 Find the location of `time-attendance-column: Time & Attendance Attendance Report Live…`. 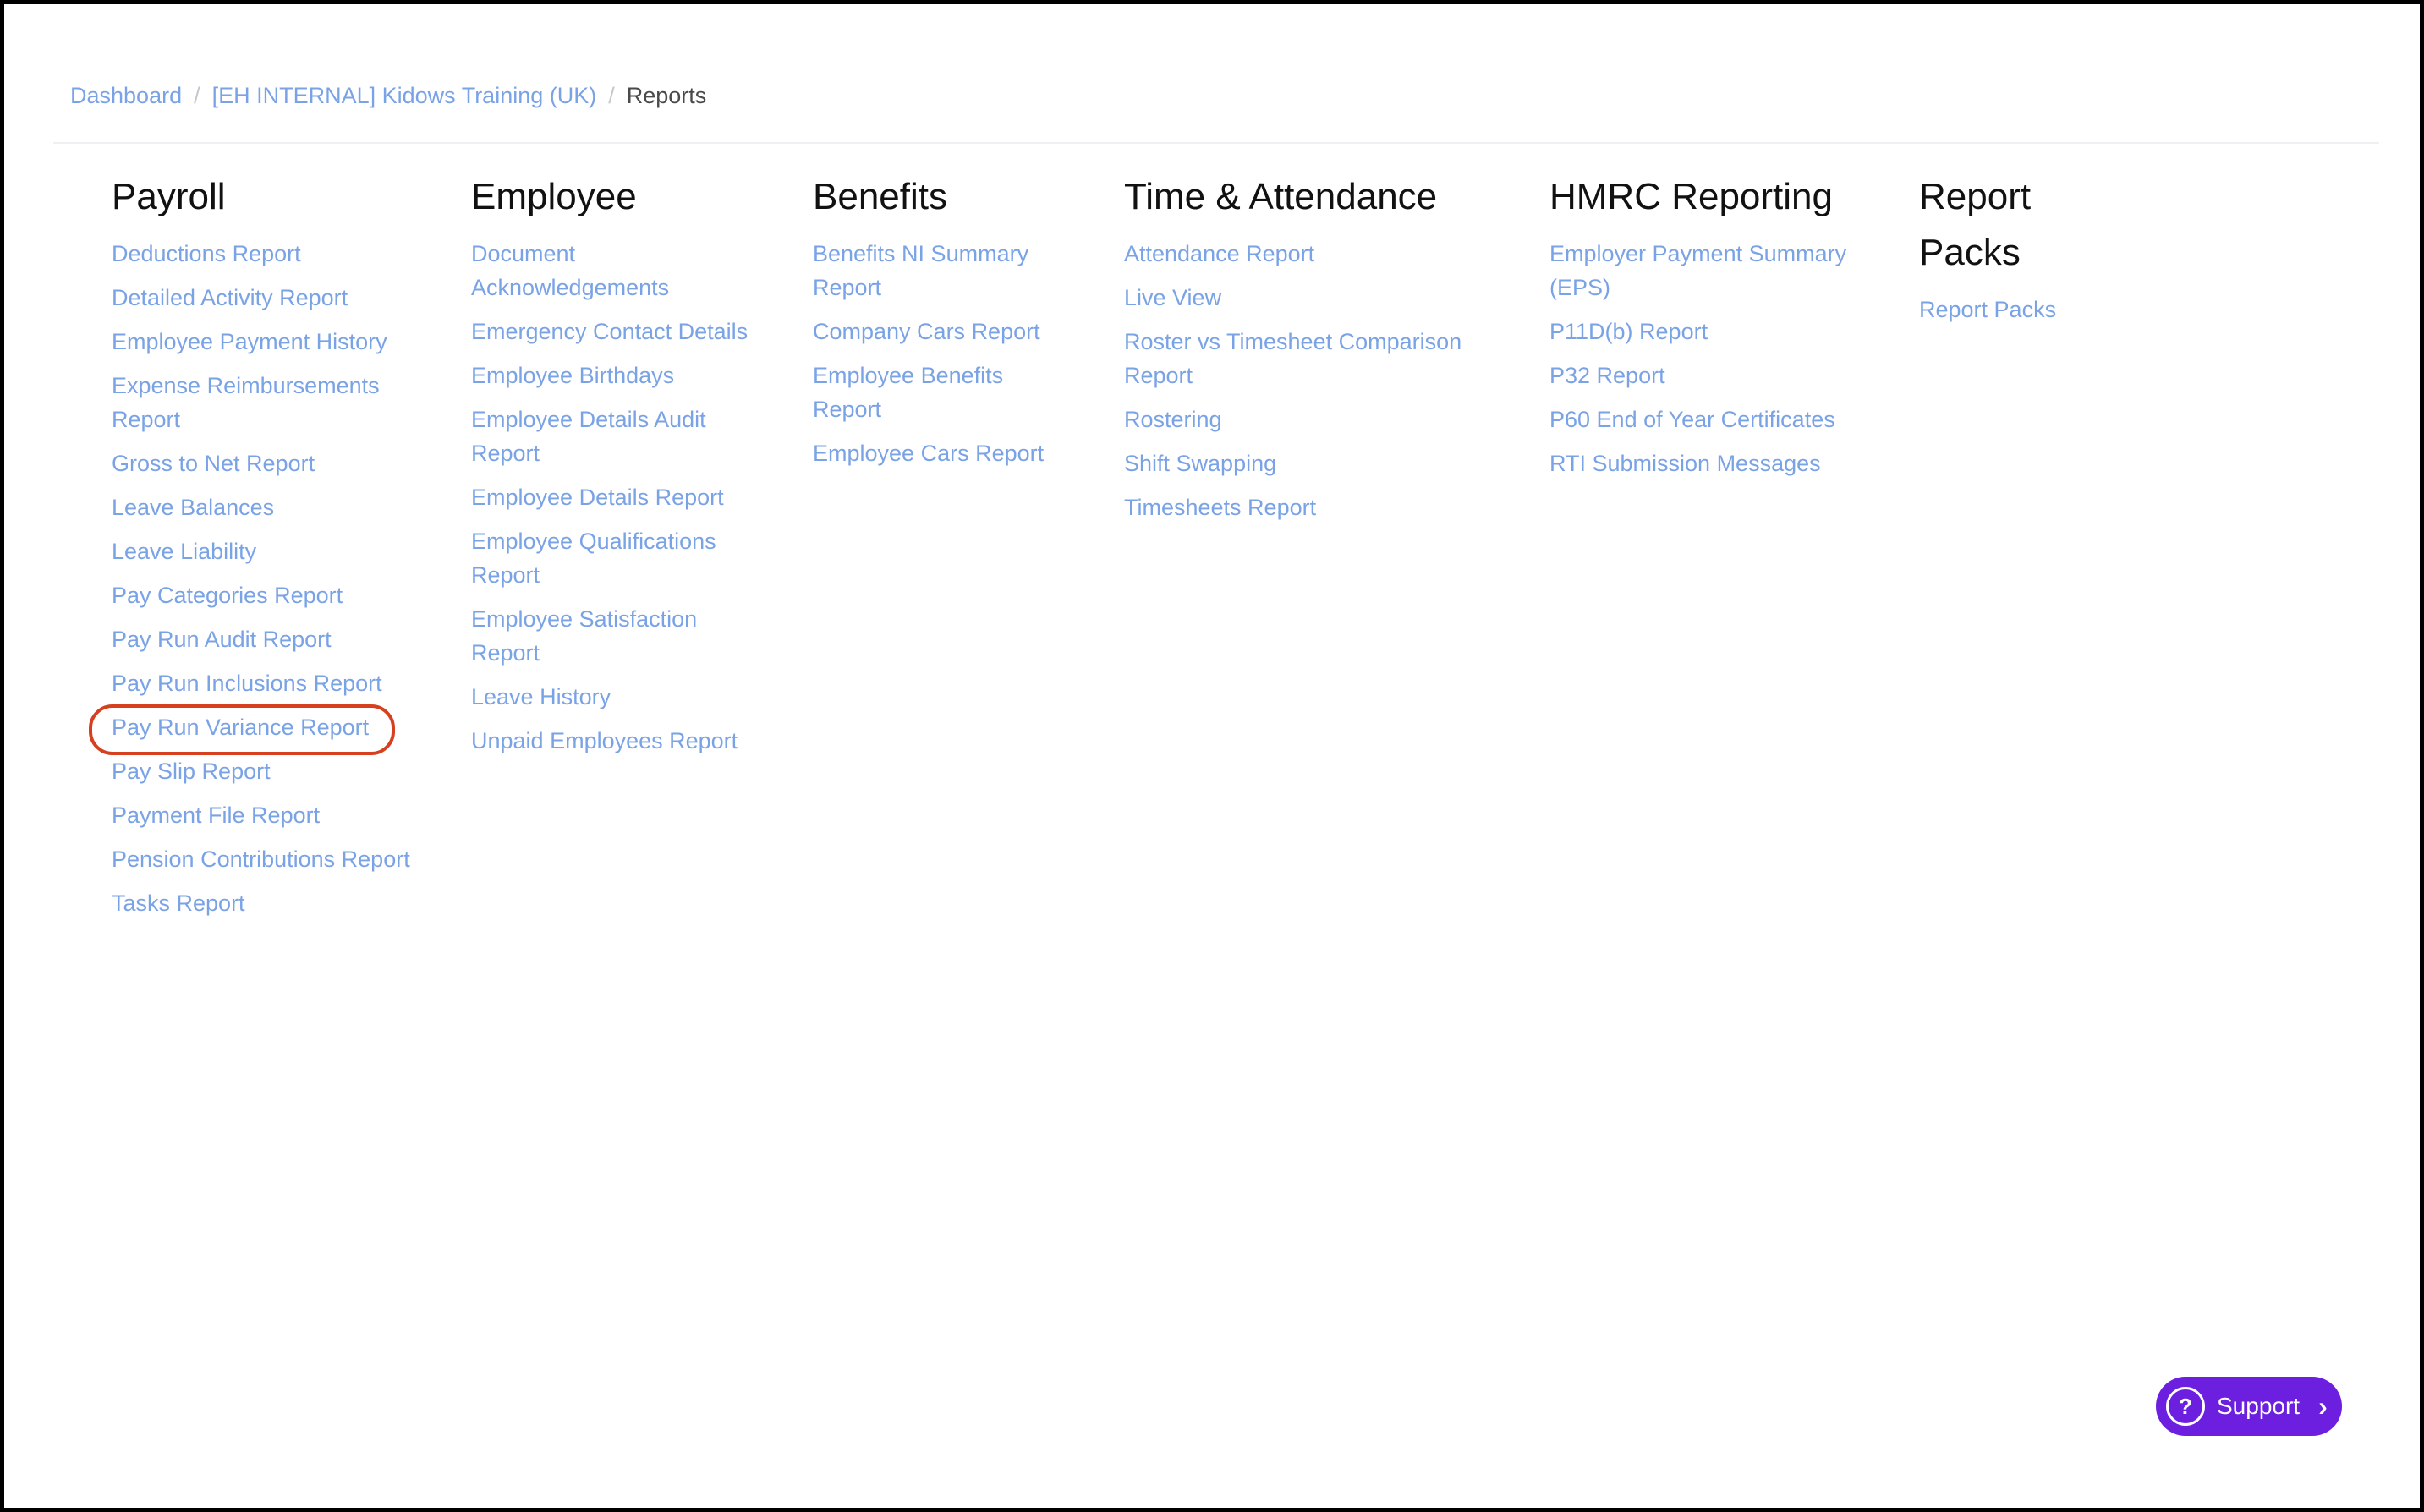

time-attendance-column: Time & Attendance Attendance Report Live… is located at coordinates (1314, 351).